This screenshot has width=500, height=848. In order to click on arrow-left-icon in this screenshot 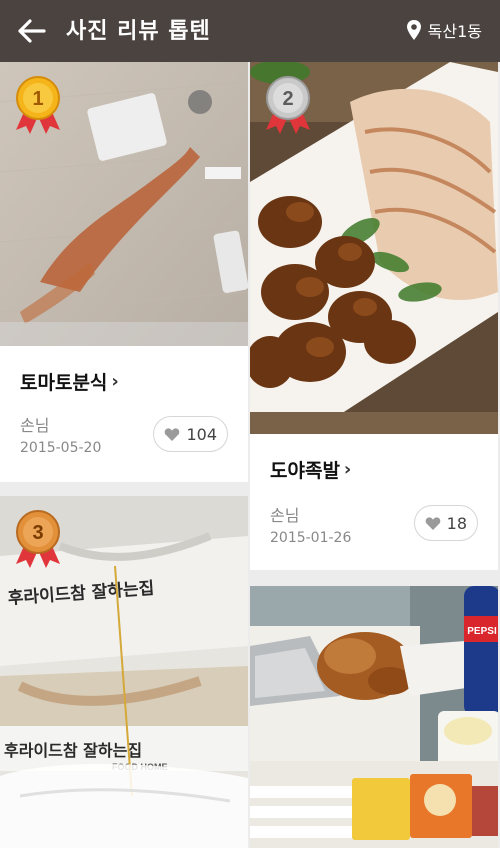, I will do `click(32, 31)`.